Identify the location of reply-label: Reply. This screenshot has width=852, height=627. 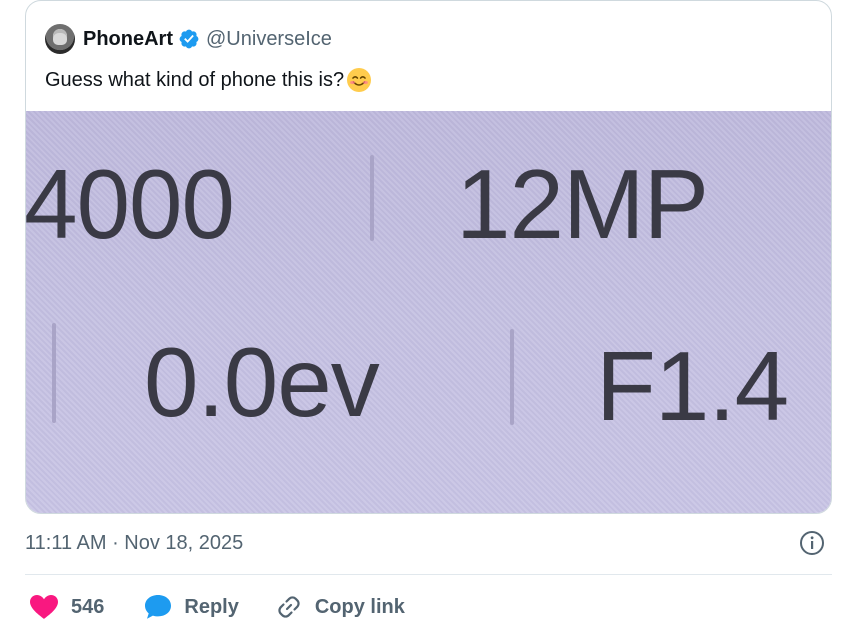
(211, 606).